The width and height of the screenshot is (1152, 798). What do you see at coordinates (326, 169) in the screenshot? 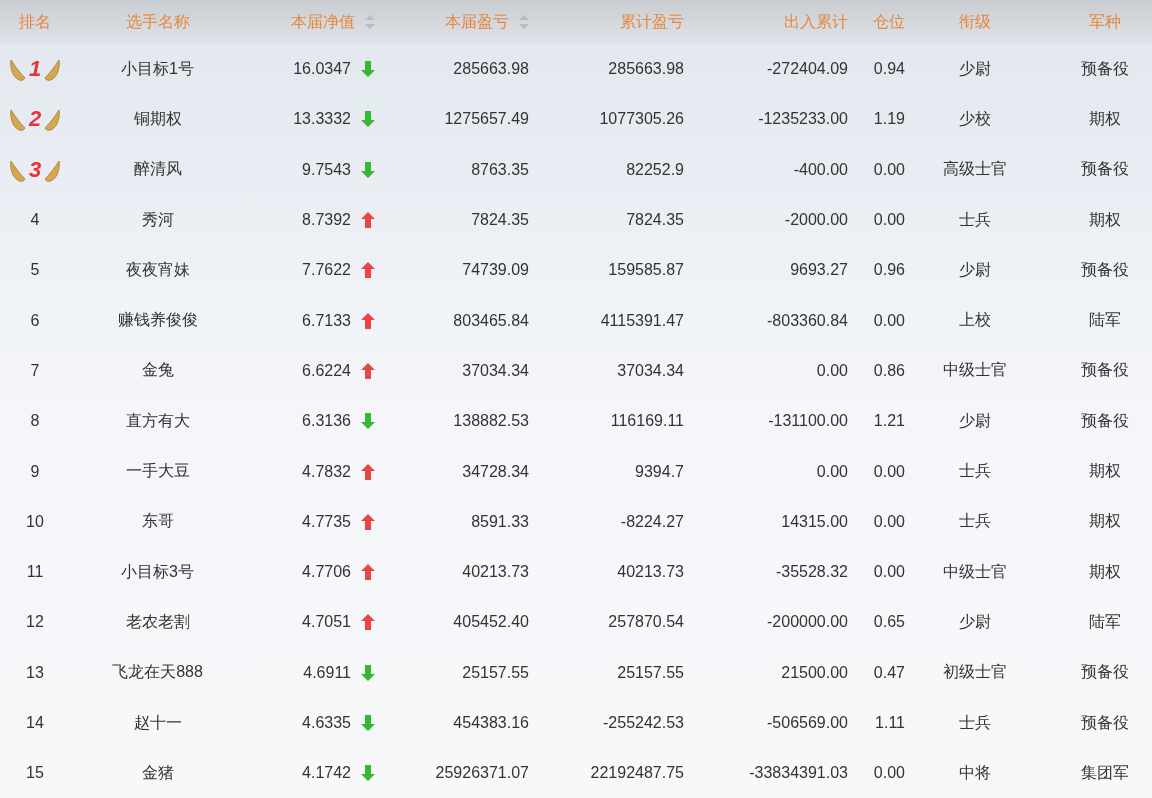
I see `net-value: 9.7543` at bounding box center [326, 169].